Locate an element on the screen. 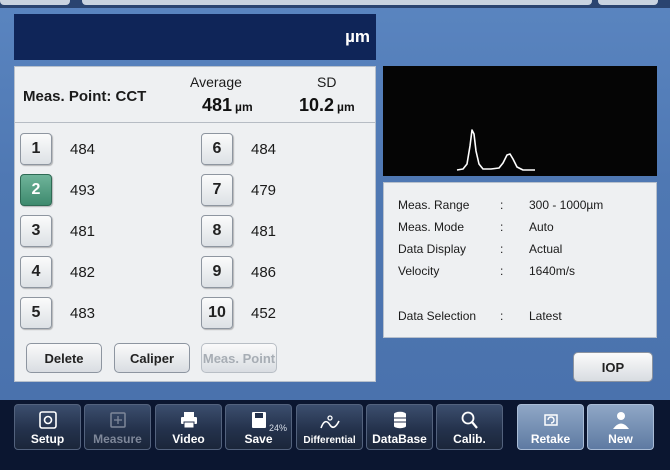  retake-icon is located at coordinates (550, 420).